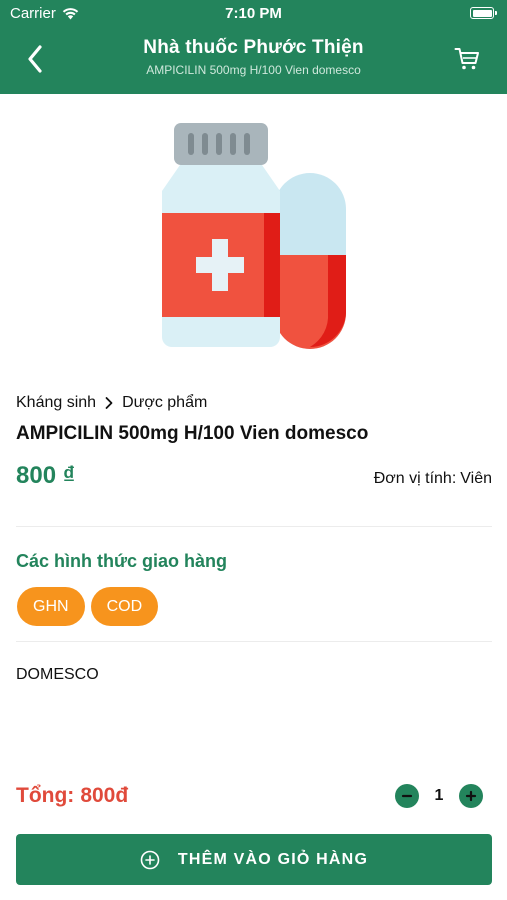 The image size is (507, 900). I want to click on quantity-stepper: 1, so click(439, 795).